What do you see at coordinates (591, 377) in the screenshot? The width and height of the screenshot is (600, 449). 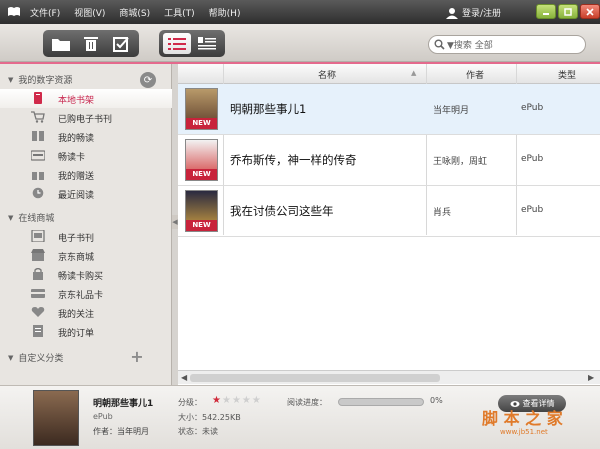 I see `scroll-right-icon: ▶` at bounding box center [591, 377].